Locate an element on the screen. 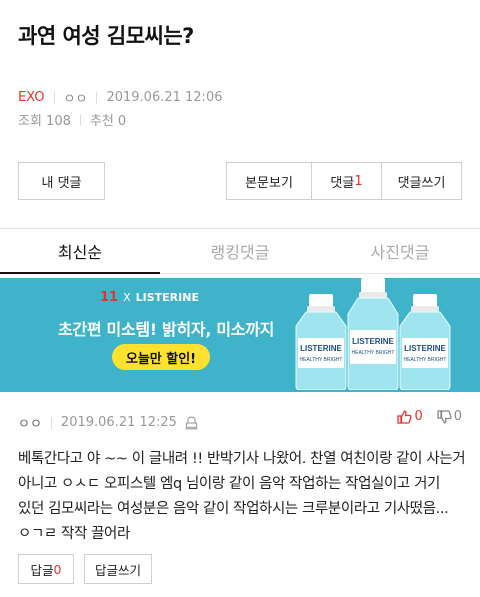 Image resolution: width=480 pixels, height=597 pixels. post-recommends: 추천 0 is located at coordinates (108, 121).